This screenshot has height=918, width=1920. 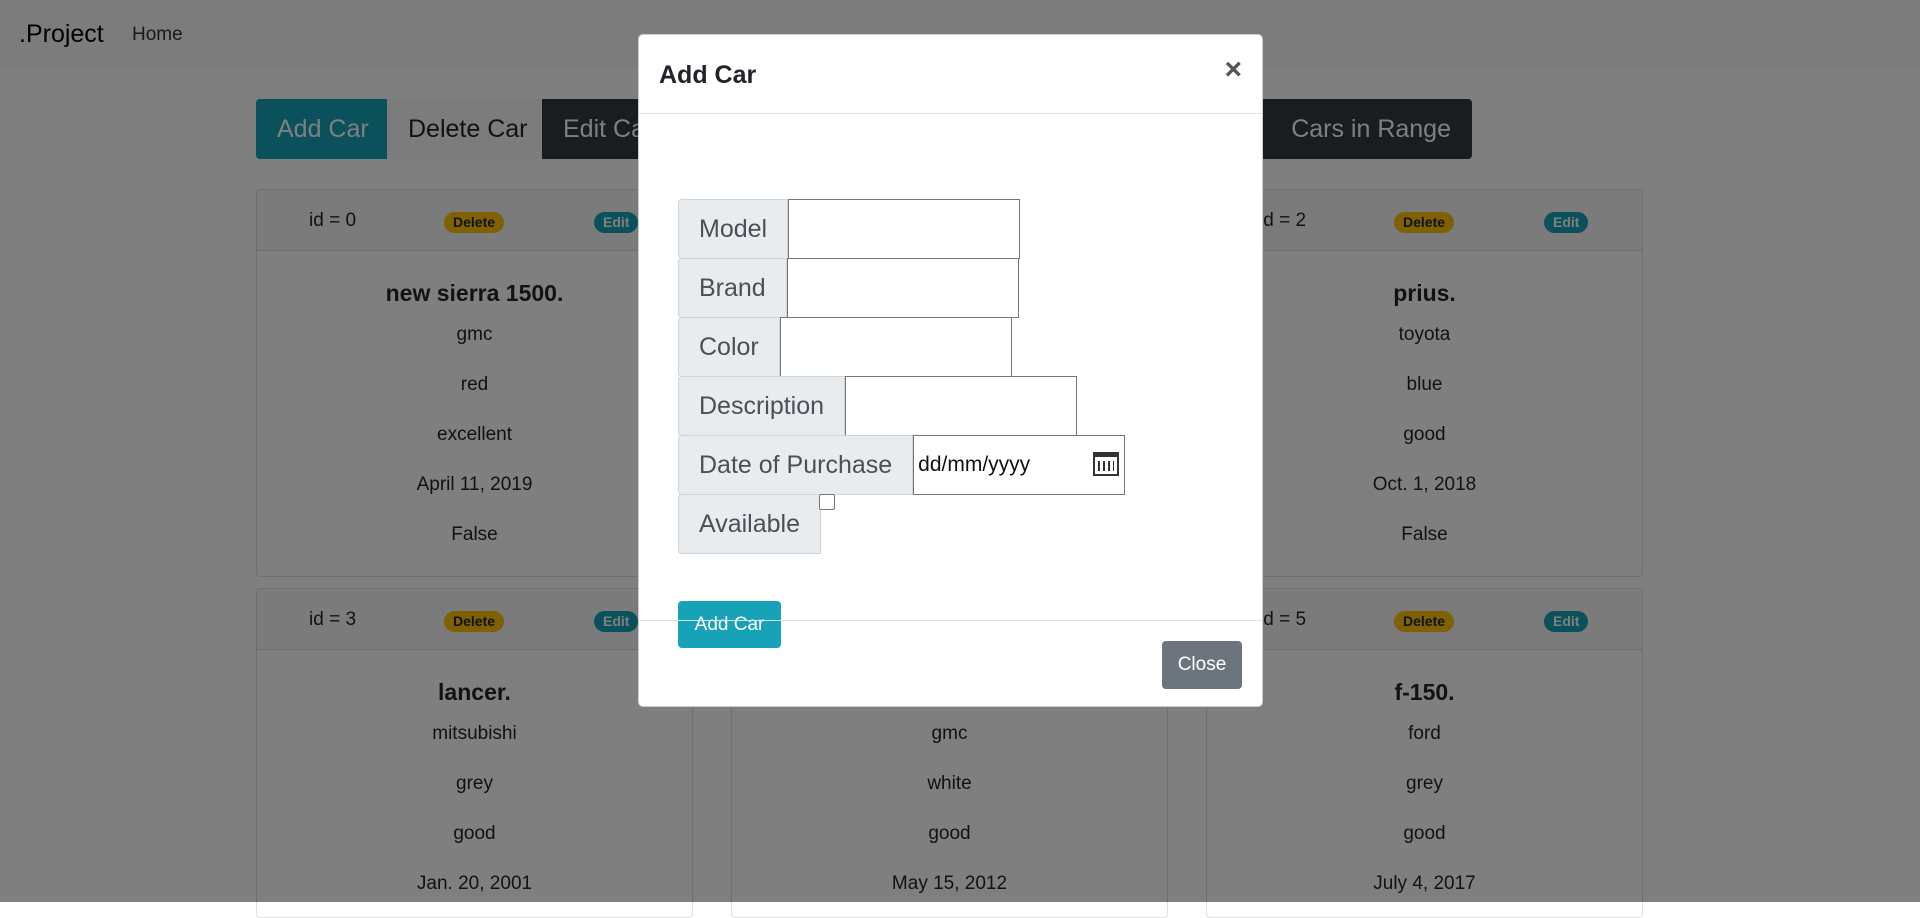 What do you see at coordinates (762, 406) in the screenshot?
I see `description-label: Description` at bounding box center [762, 406].